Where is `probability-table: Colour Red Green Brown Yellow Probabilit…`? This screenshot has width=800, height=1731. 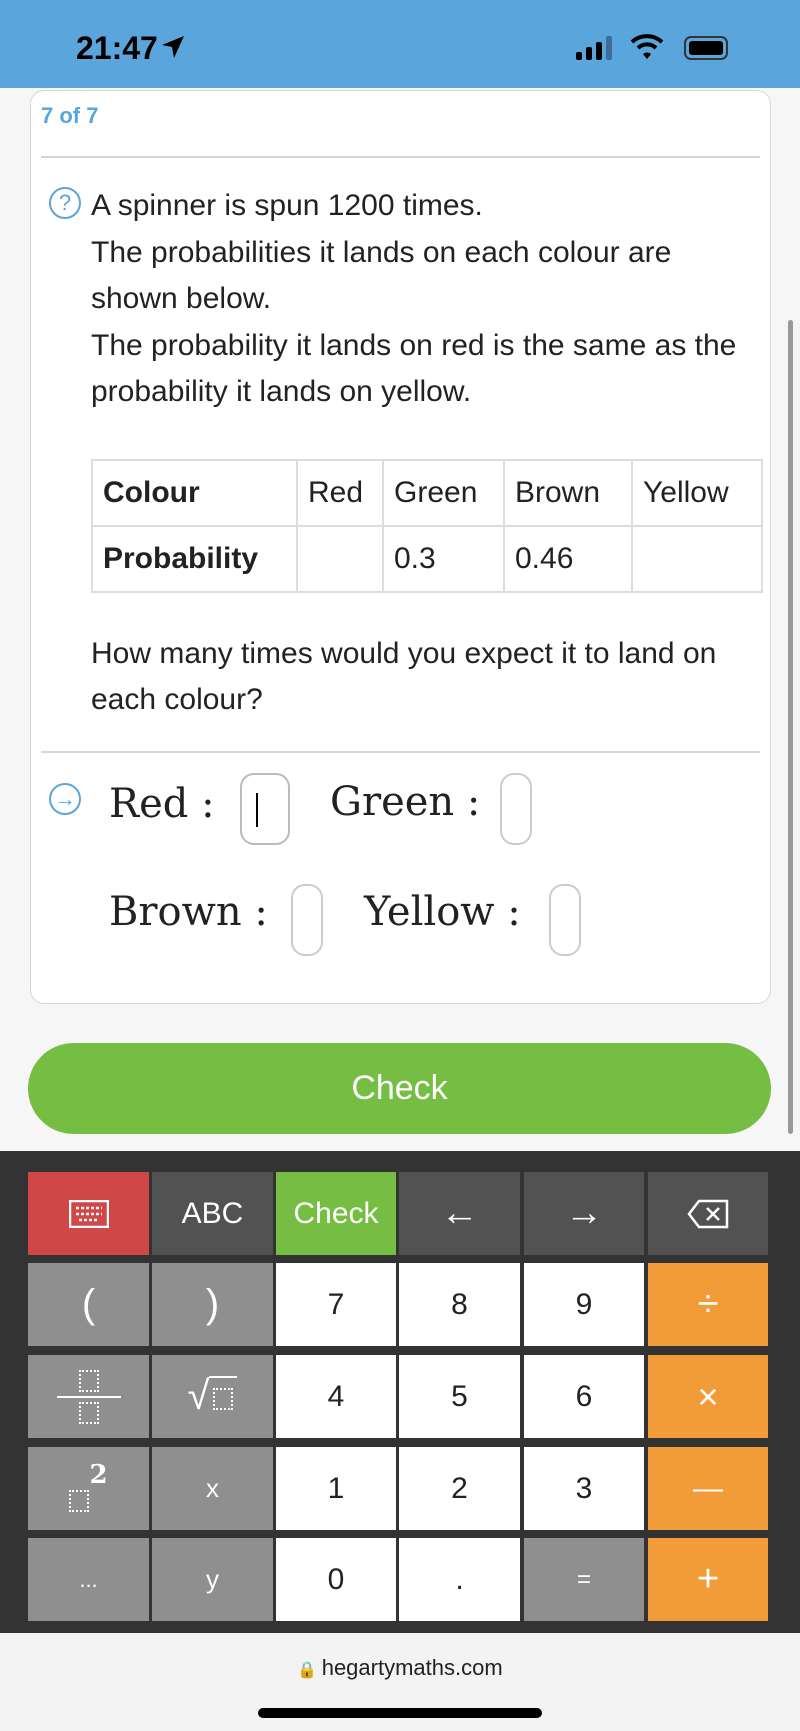 probability-table: Colour Red Green Brown Yellow Probabilit… is located at coordinates (427, 526).